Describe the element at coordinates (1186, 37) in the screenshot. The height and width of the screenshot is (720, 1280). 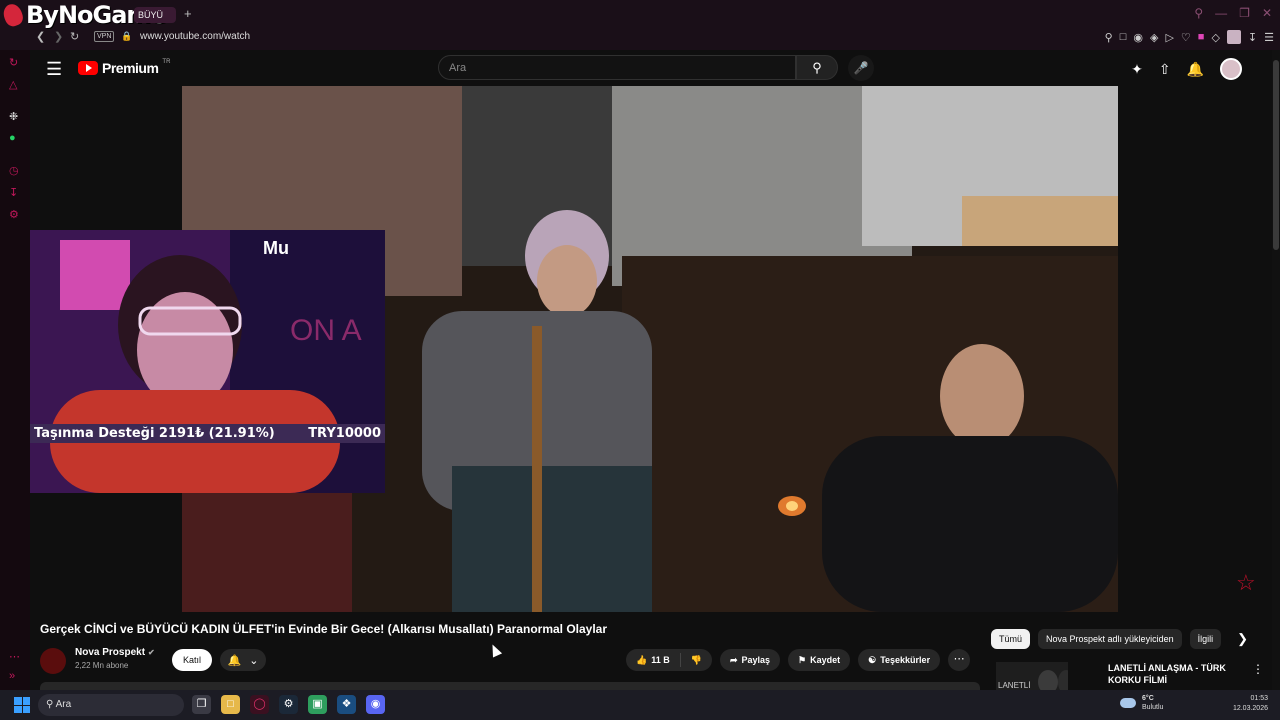
I see `heart-icon: ♡` at that location.